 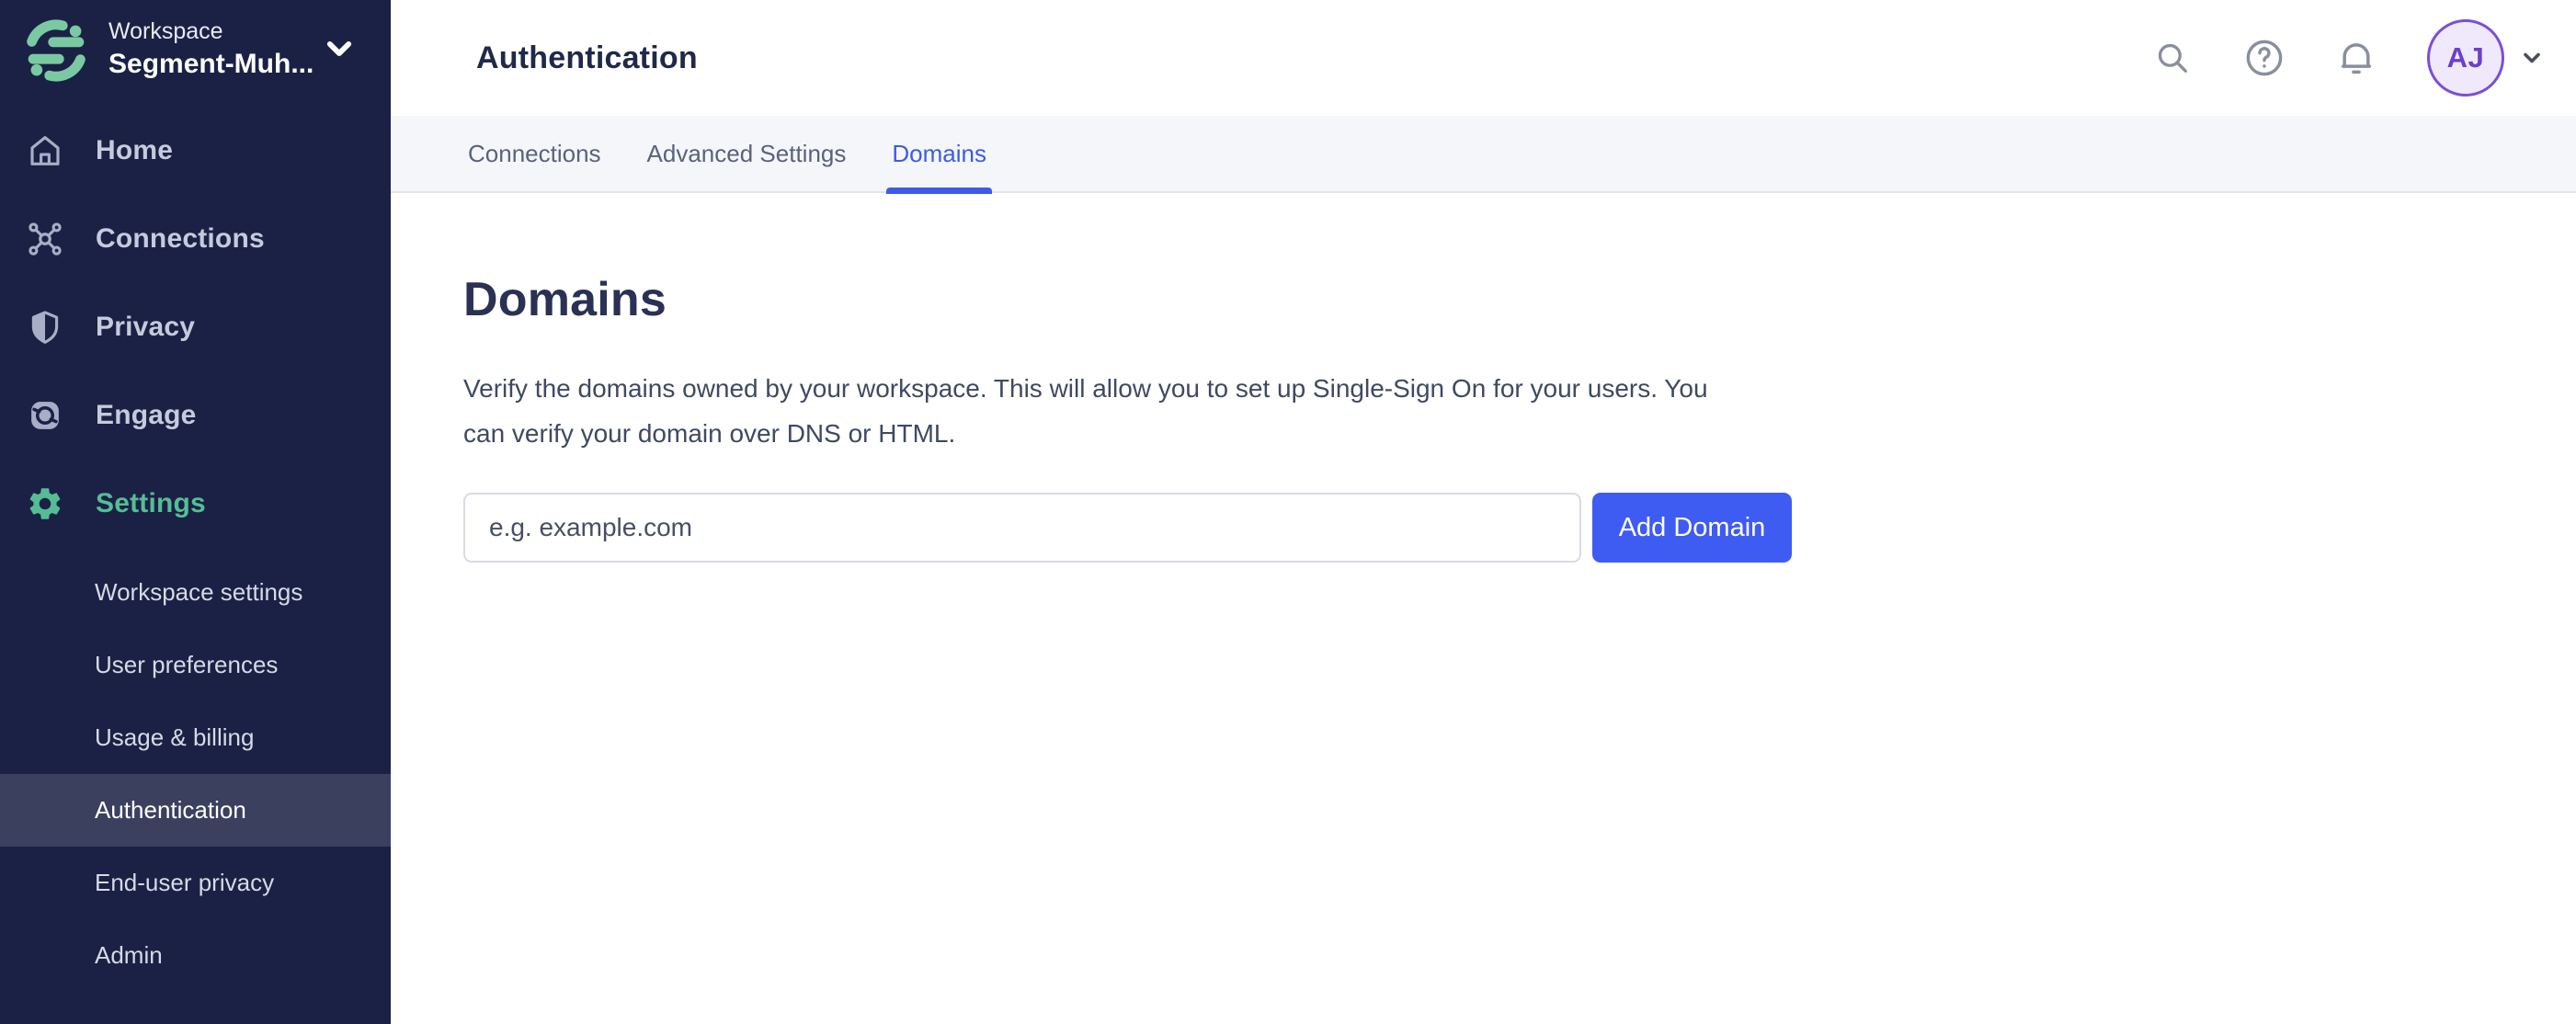 I want to click on domain-input, so click(x=1022, y=528).